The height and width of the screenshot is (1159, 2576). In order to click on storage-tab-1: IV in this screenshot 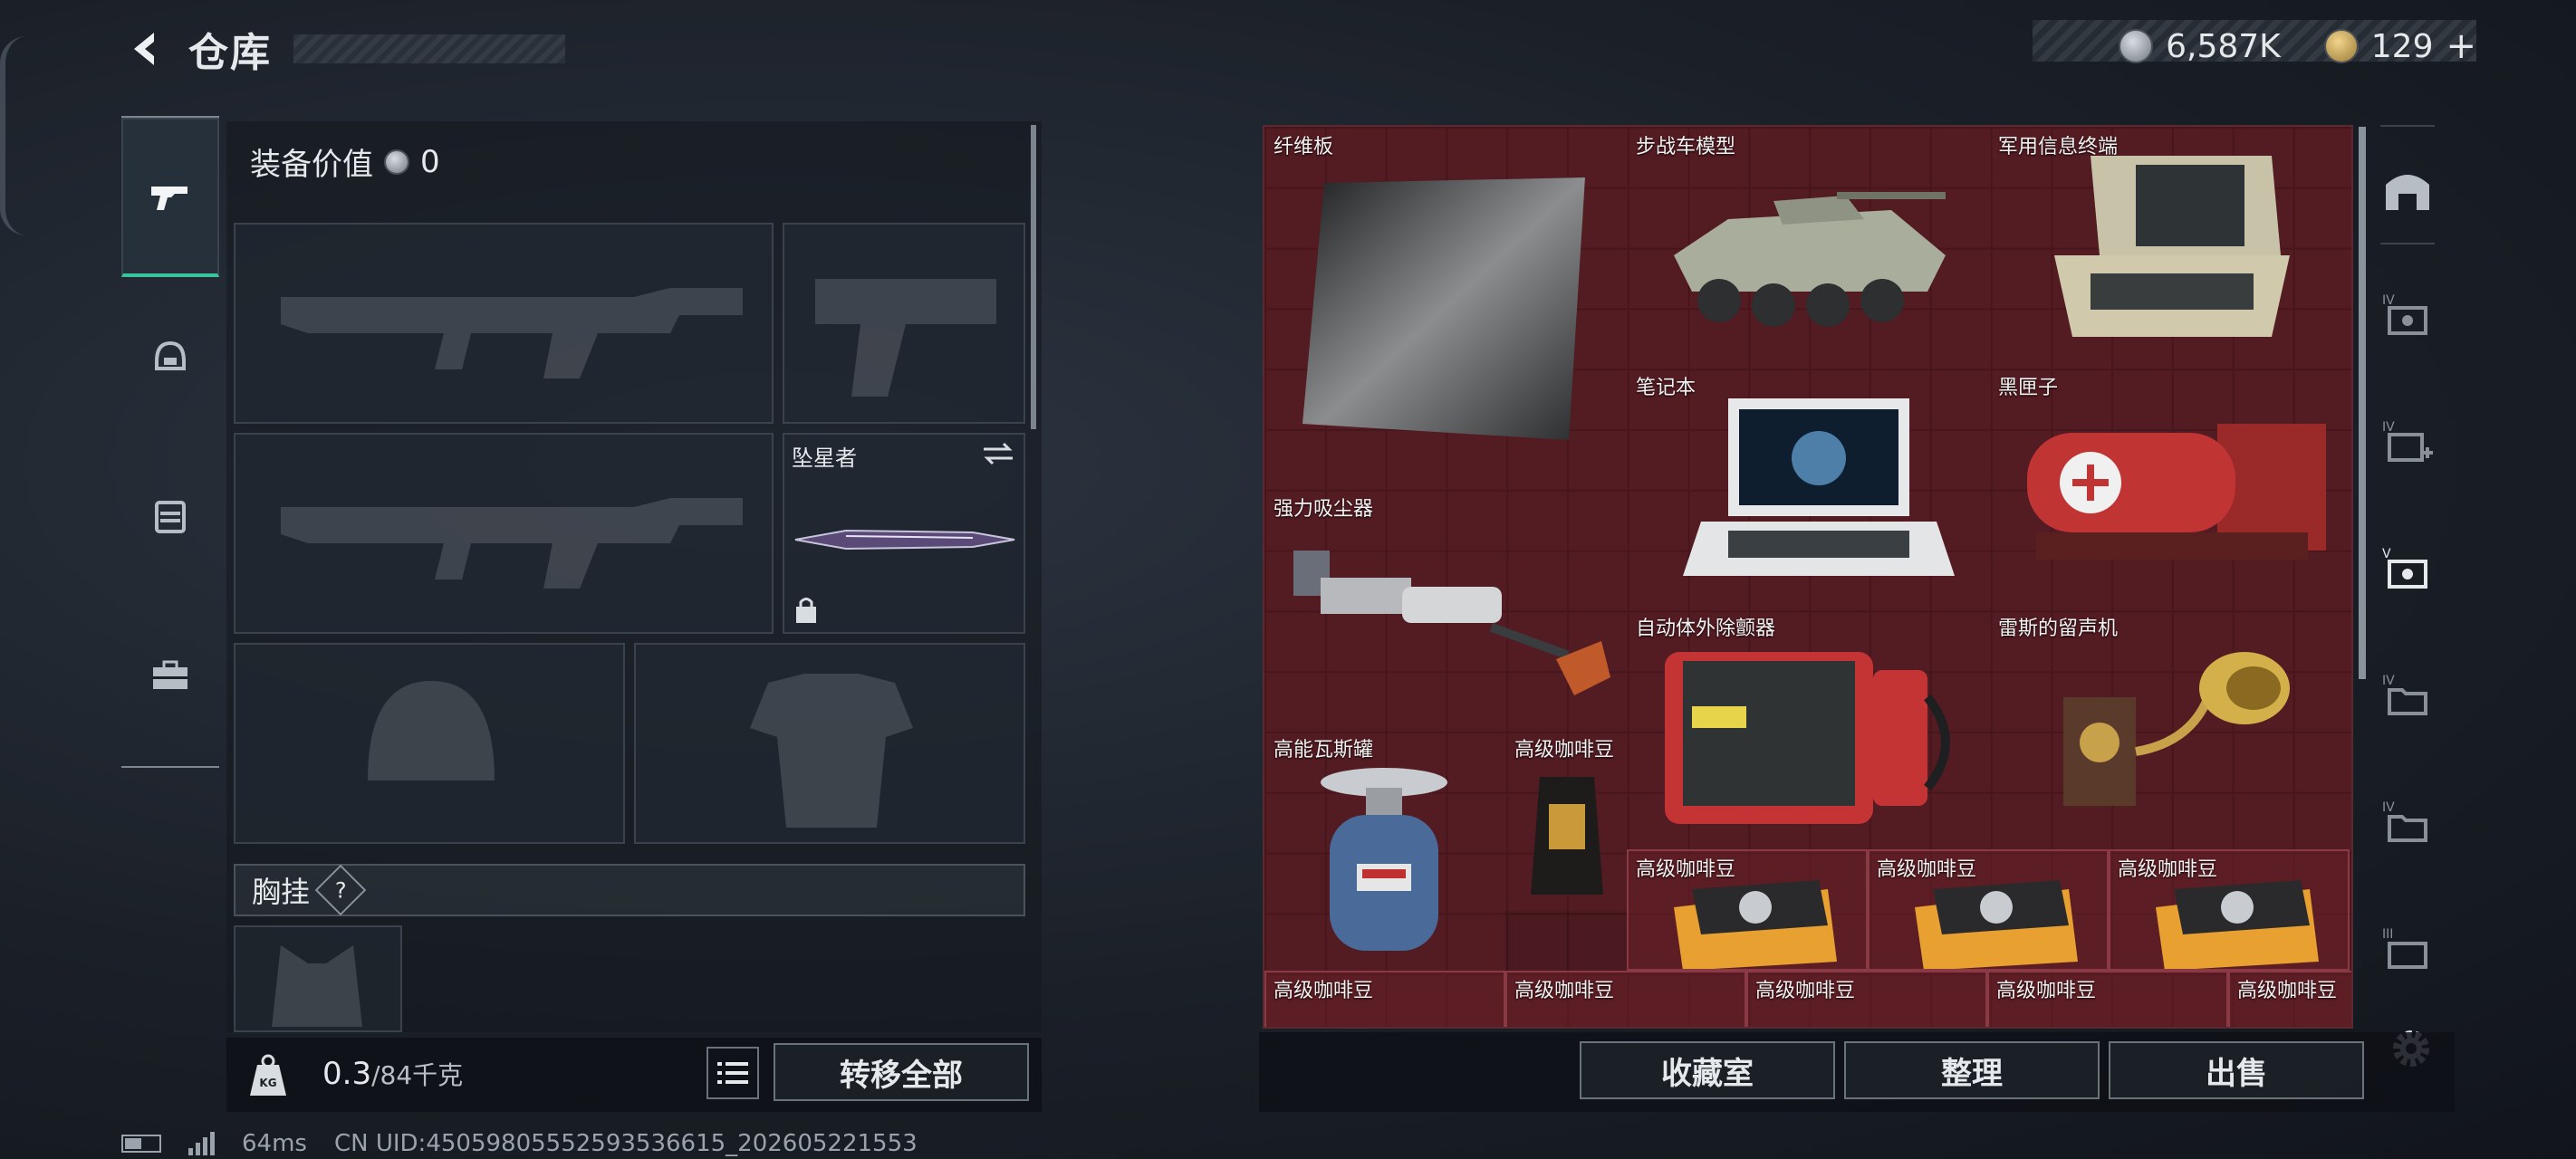, I will do `click(2407, 315)`.